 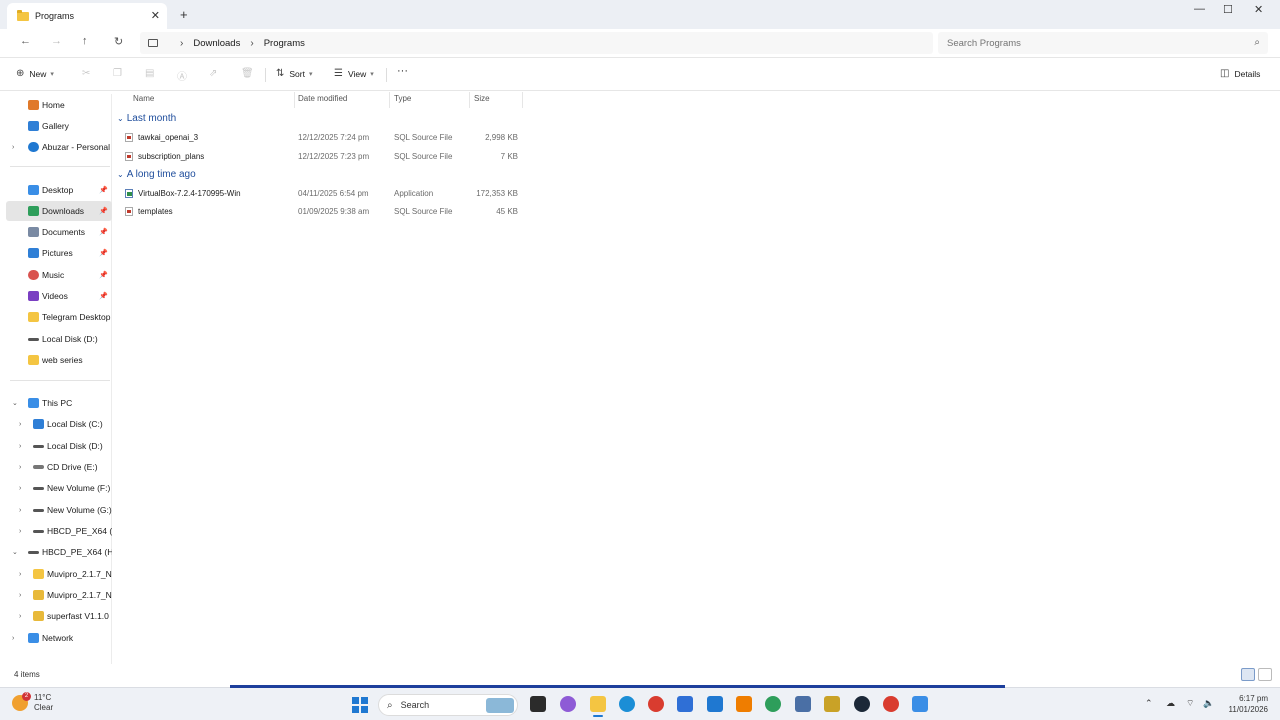 What do you see at coordinates (538, 704) in the screenshot?
I see `terminal-app-icon` at bounding box center [538, 704].